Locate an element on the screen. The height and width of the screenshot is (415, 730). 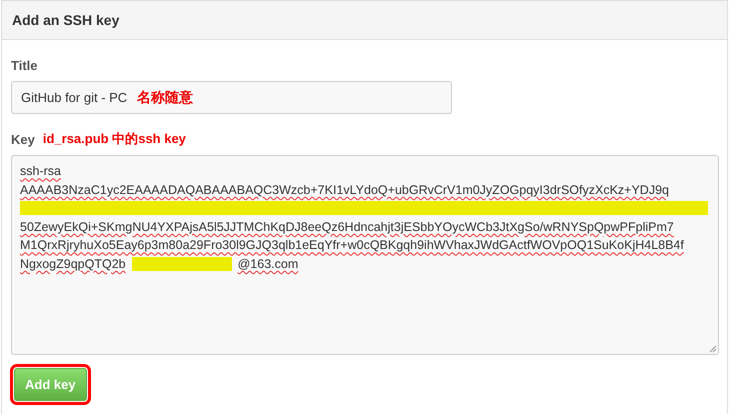
key-text: M1QrxRjryhuXo5Eay6p3m80a29Fro30l9GJQ3qlb1eEqYfr+w0cQBKgqh9ihWVhaxJWdGActfWOVpOQ1SuKoKjH4L8B4f is located at coordinates (352, 245).